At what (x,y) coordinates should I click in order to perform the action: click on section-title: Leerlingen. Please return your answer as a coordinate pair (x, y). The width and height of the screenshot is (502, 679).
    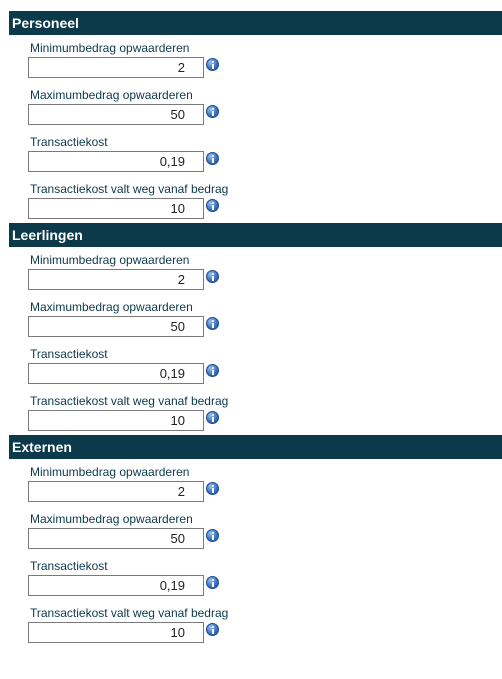
    Looking at the image, I should click on (255, 235).